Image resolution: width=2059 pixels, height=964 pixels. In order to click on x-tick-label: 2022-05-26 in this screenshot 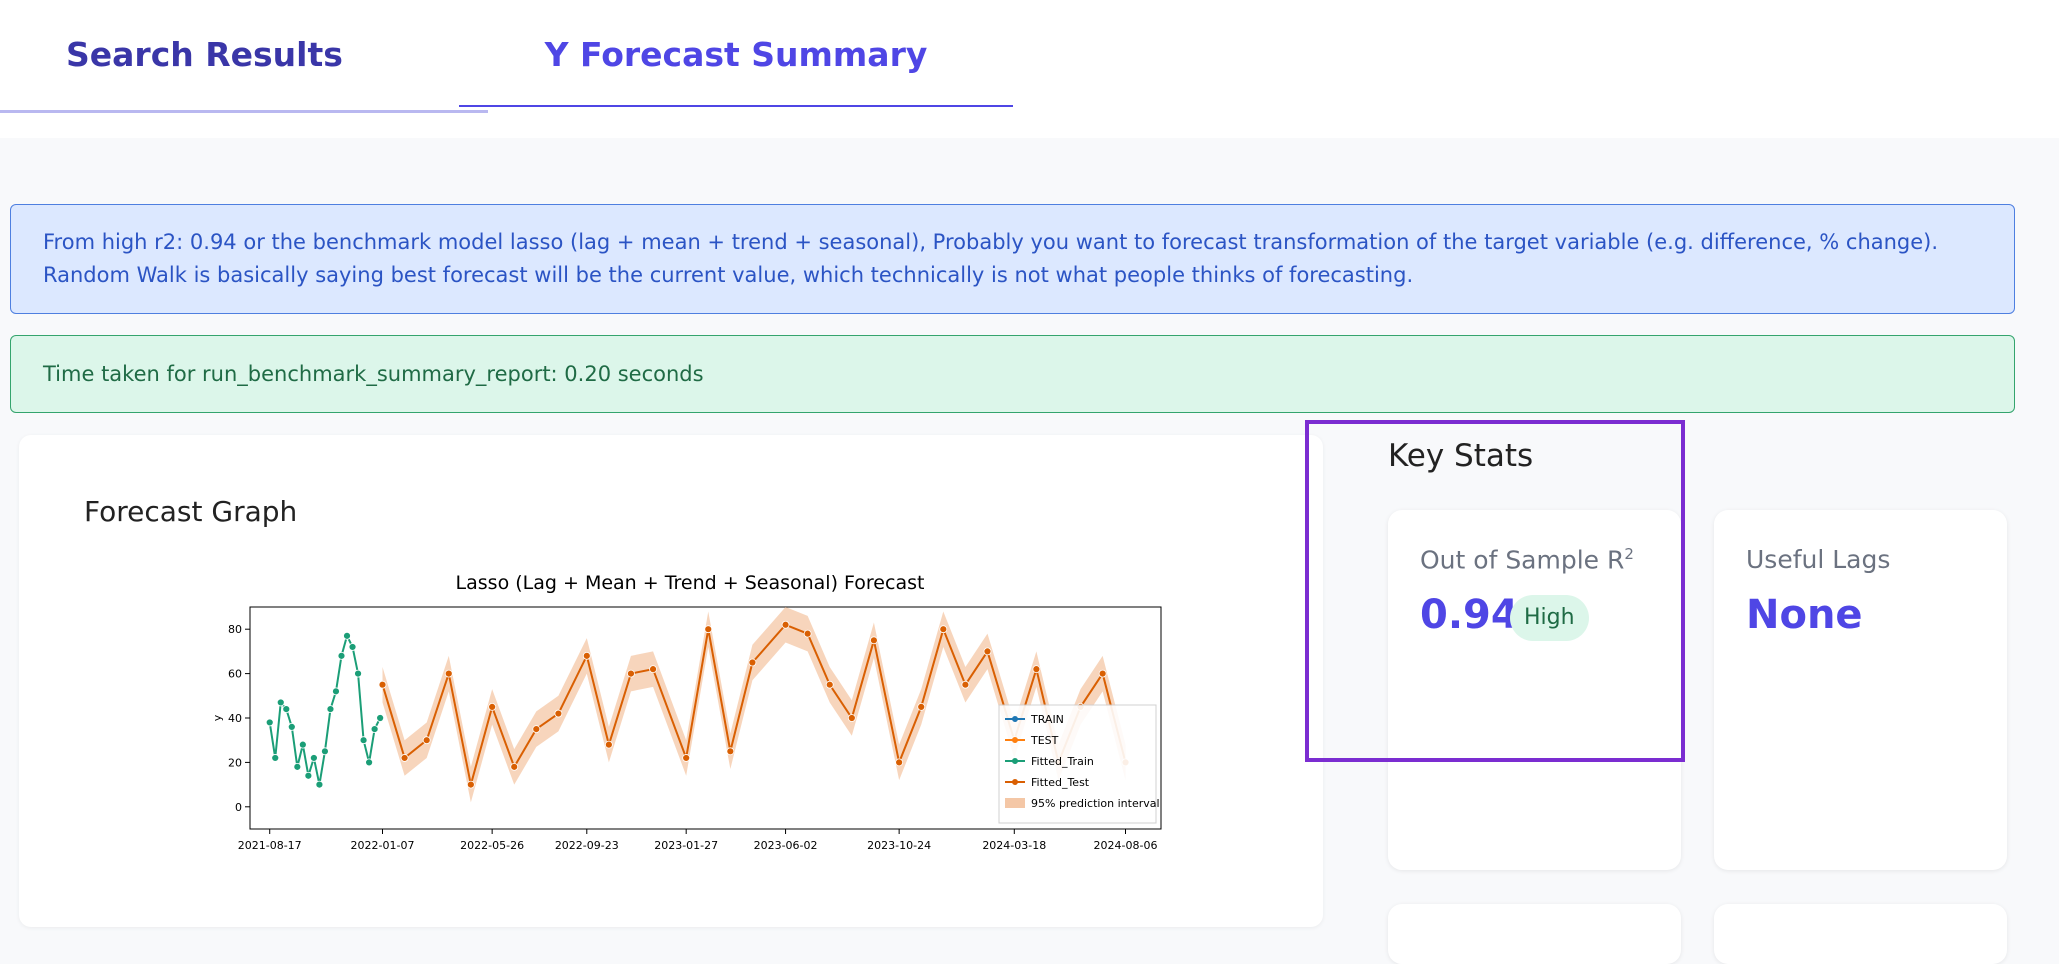, I will do `click(492, 845)`.